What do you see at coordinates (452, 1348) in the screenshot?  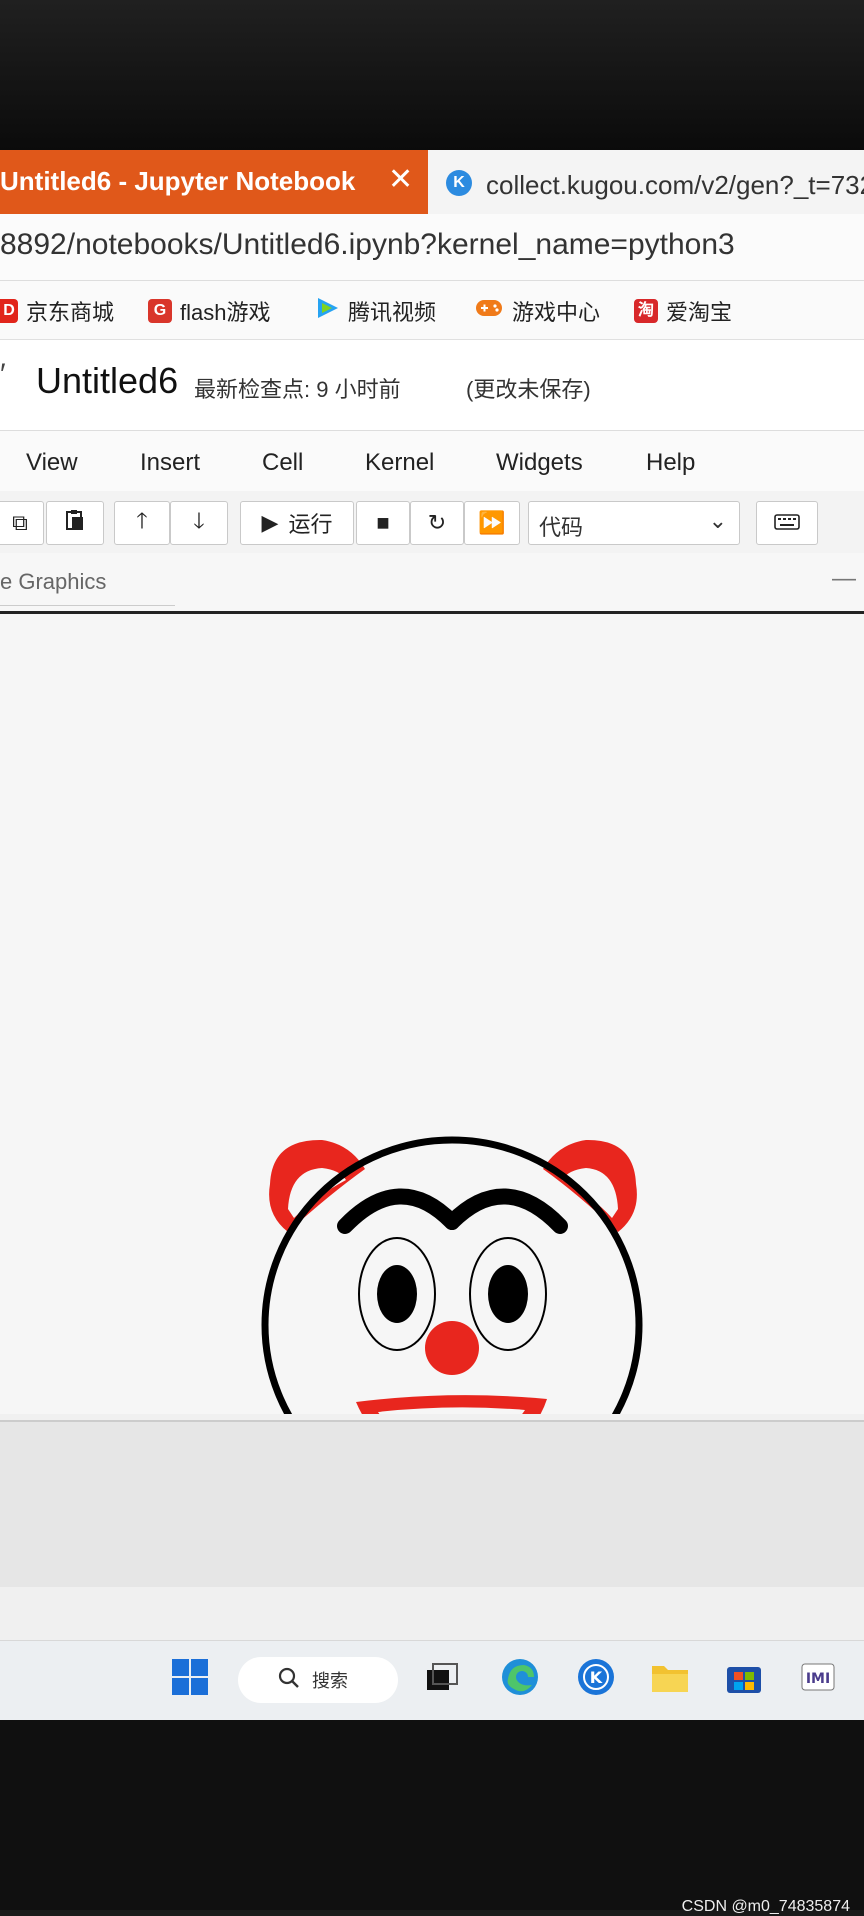 I see `red-nose` at bounding box center [452, 1348].